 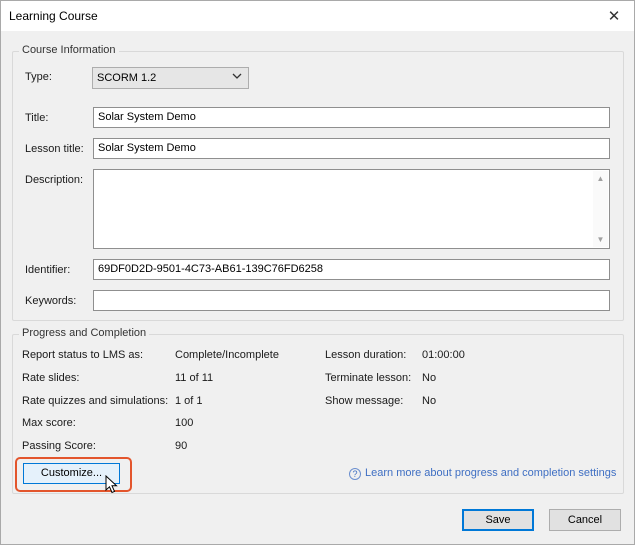 What do you see at coordinates (49, 423) in the screenshot?
I see `max-score-label: Max score:` at bounding box center [49, 423].